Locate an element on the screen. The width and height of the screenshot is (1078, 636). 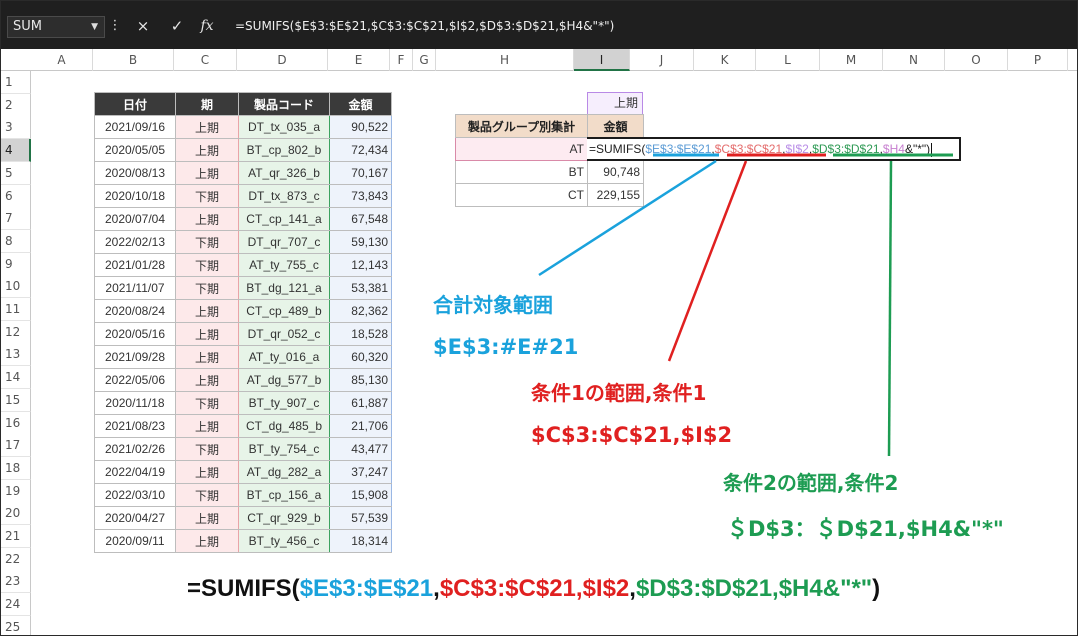
cond2-pointer is located at coordinates (890, 308).